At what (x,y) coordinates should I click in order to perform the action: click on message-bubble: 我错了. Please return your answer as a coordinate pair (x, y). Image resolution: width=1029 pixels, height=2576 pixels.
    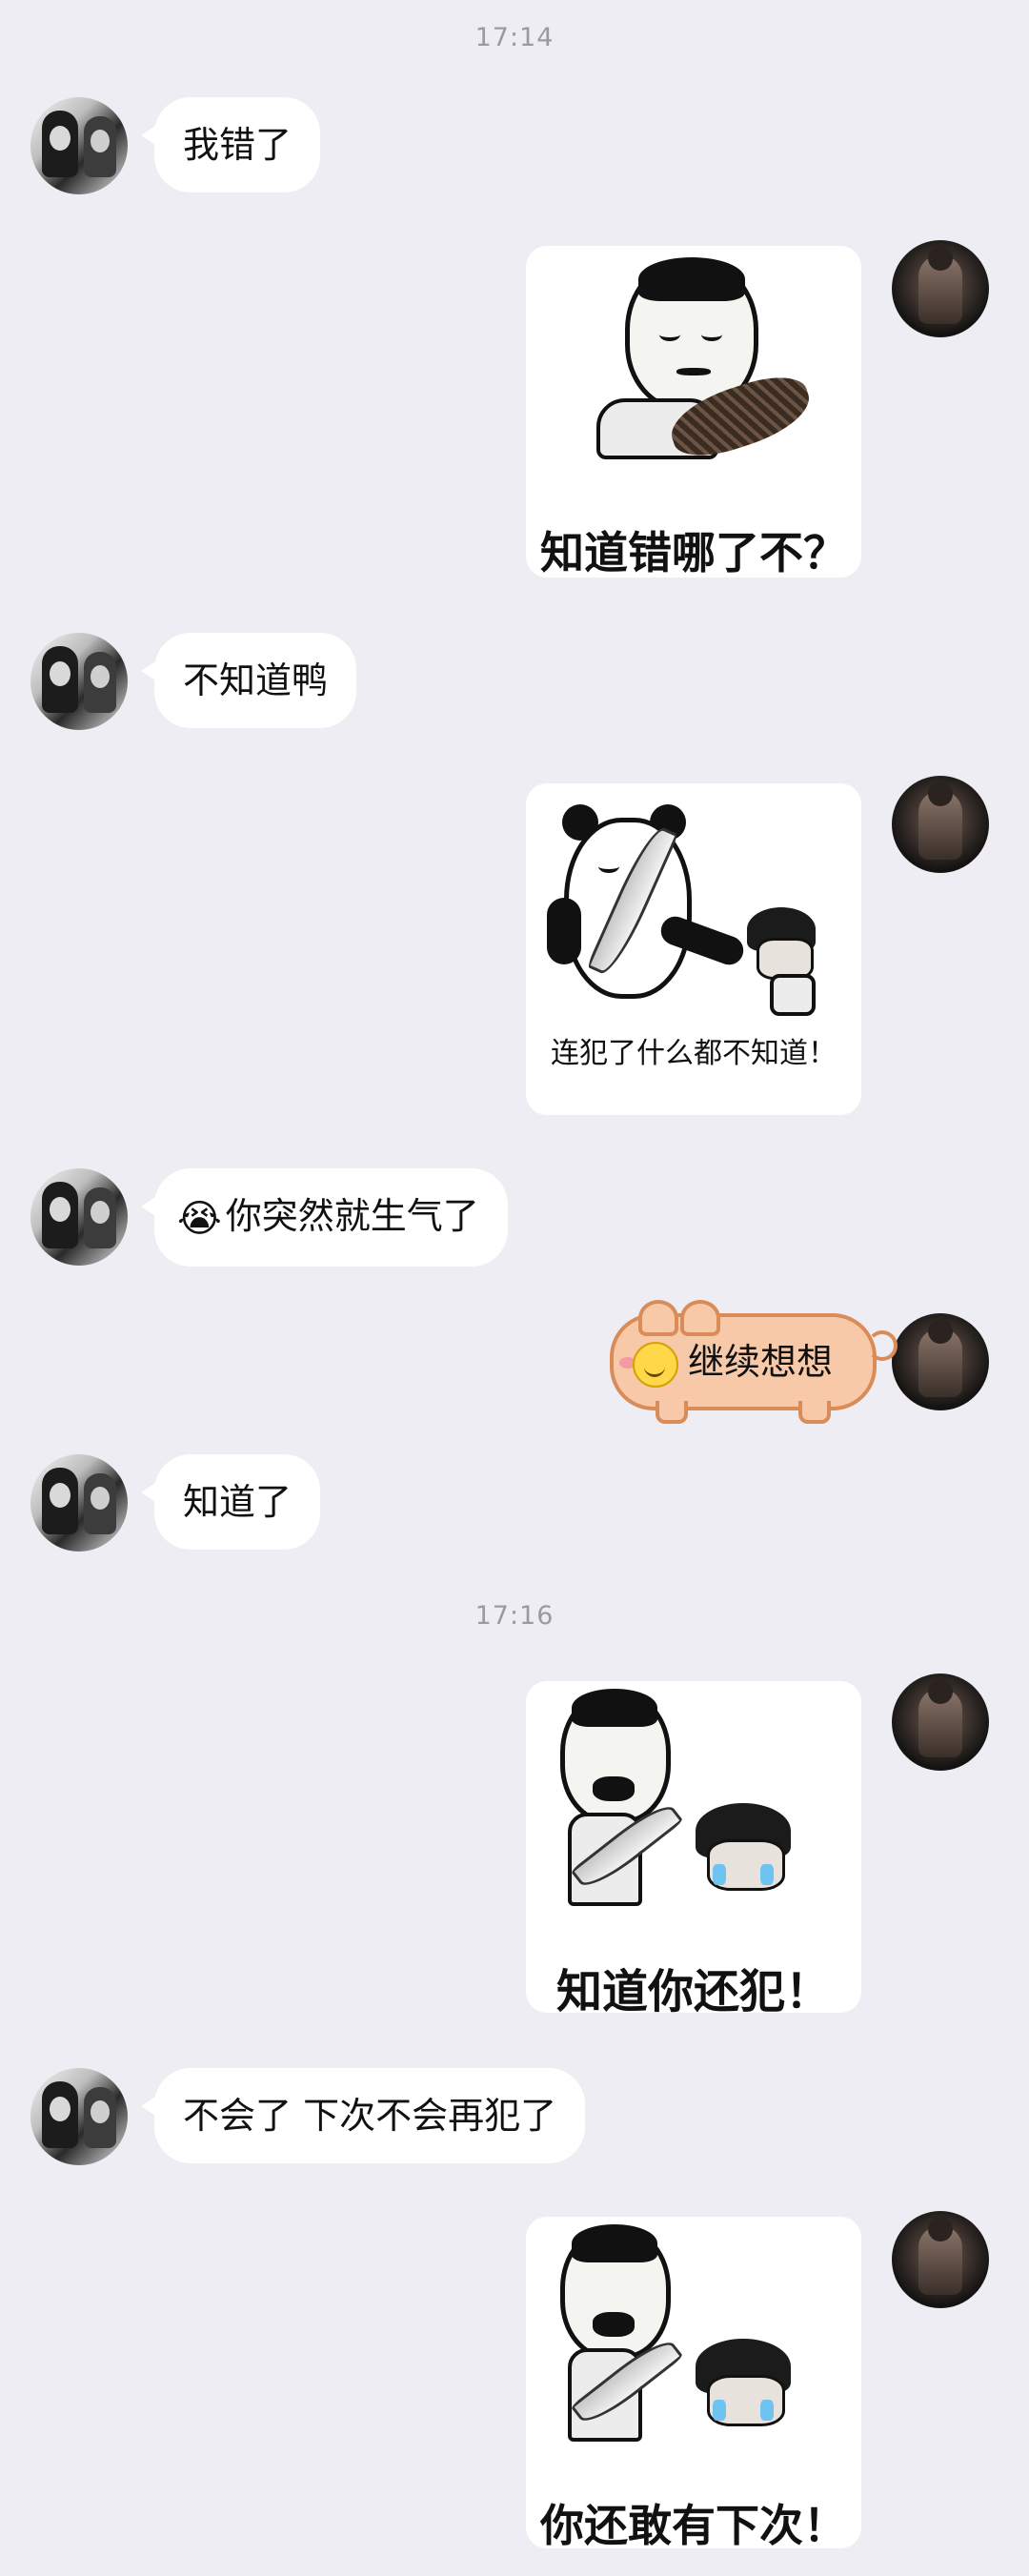
    Looking at the image, I should click on (230, 145).